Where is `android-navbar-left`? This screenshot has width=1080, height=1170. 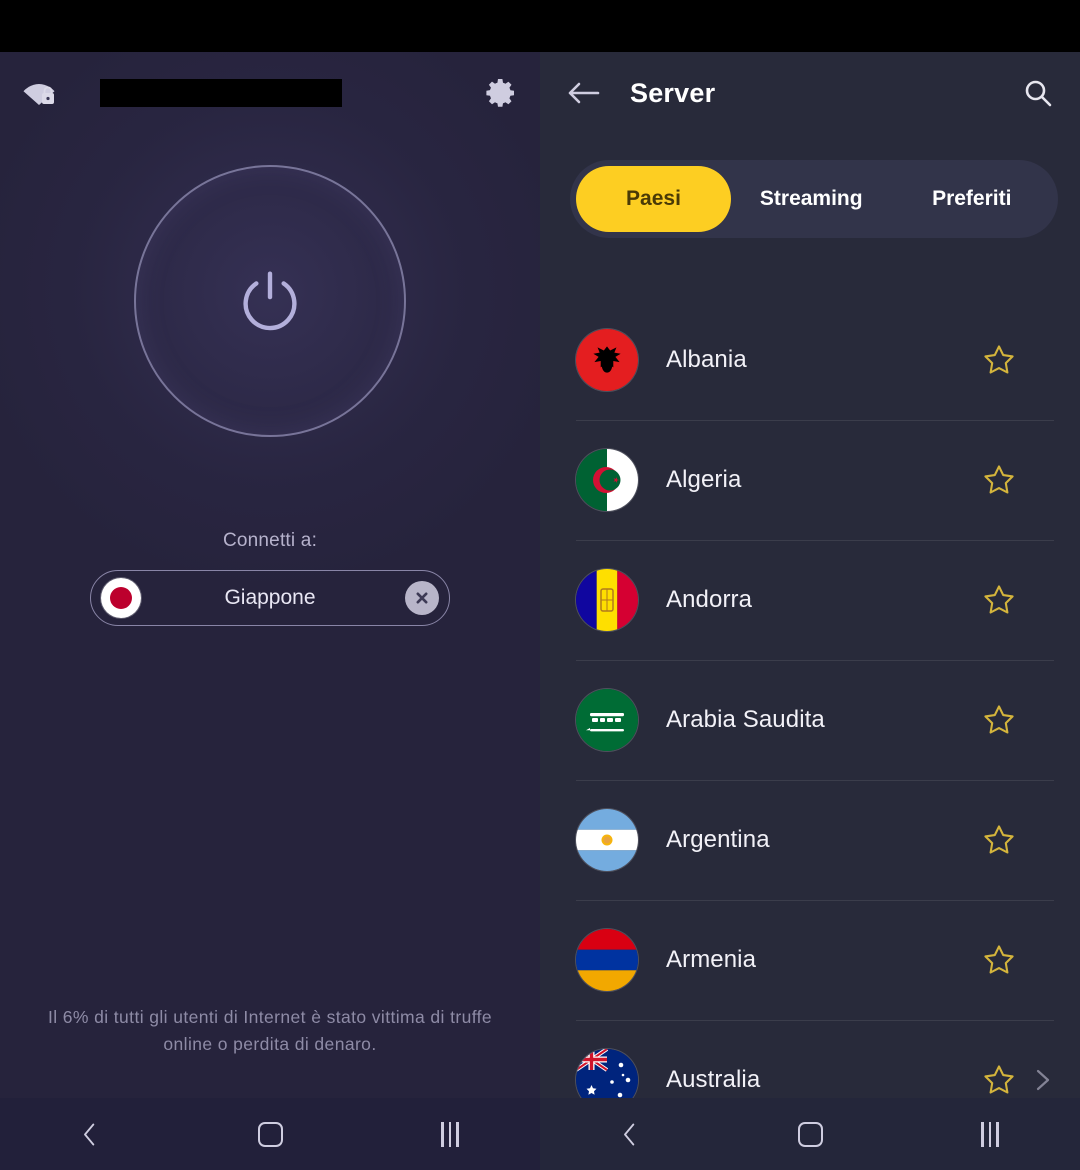
android-navbar-left is located at coordinates (270, 1134).